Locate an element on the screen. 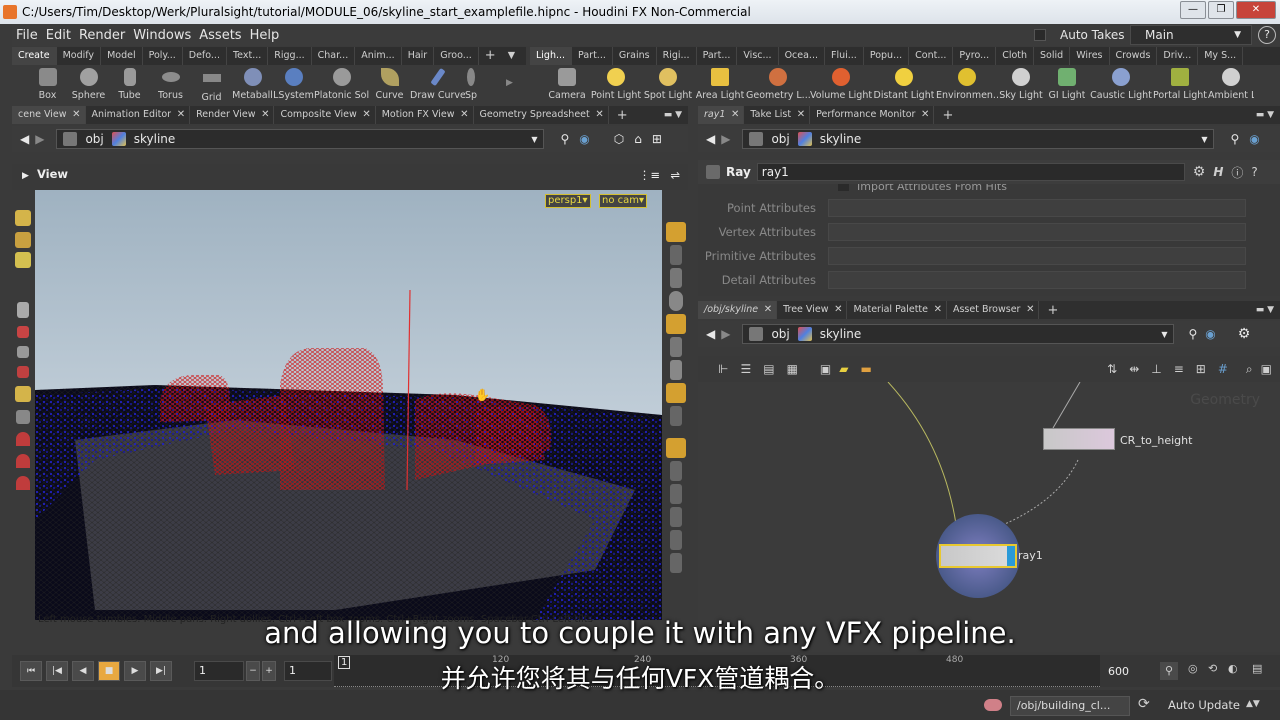  pane-menu-icon: ▬ ▼ is located at coordinates (1265, 115).